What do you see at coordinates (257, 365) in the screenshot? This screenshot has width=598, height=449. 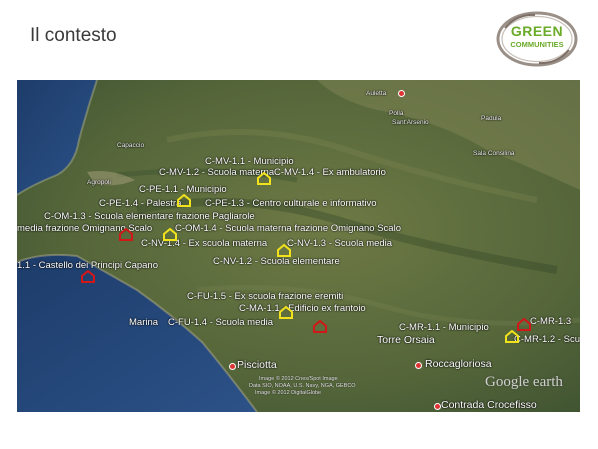 I see `town-pisciotta: Pisciotta` at bounding box center [257, 365].